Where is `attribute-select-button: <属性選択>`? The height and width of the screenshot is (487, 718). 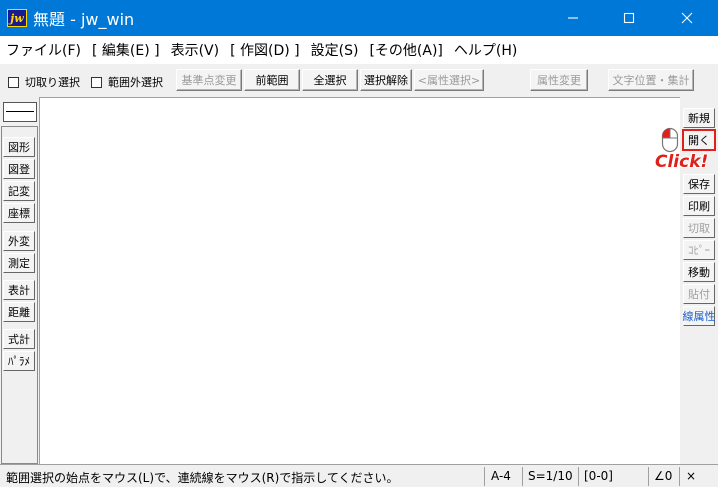 attribute-select-button: <属性選択> is located at coordinates (449, 80).